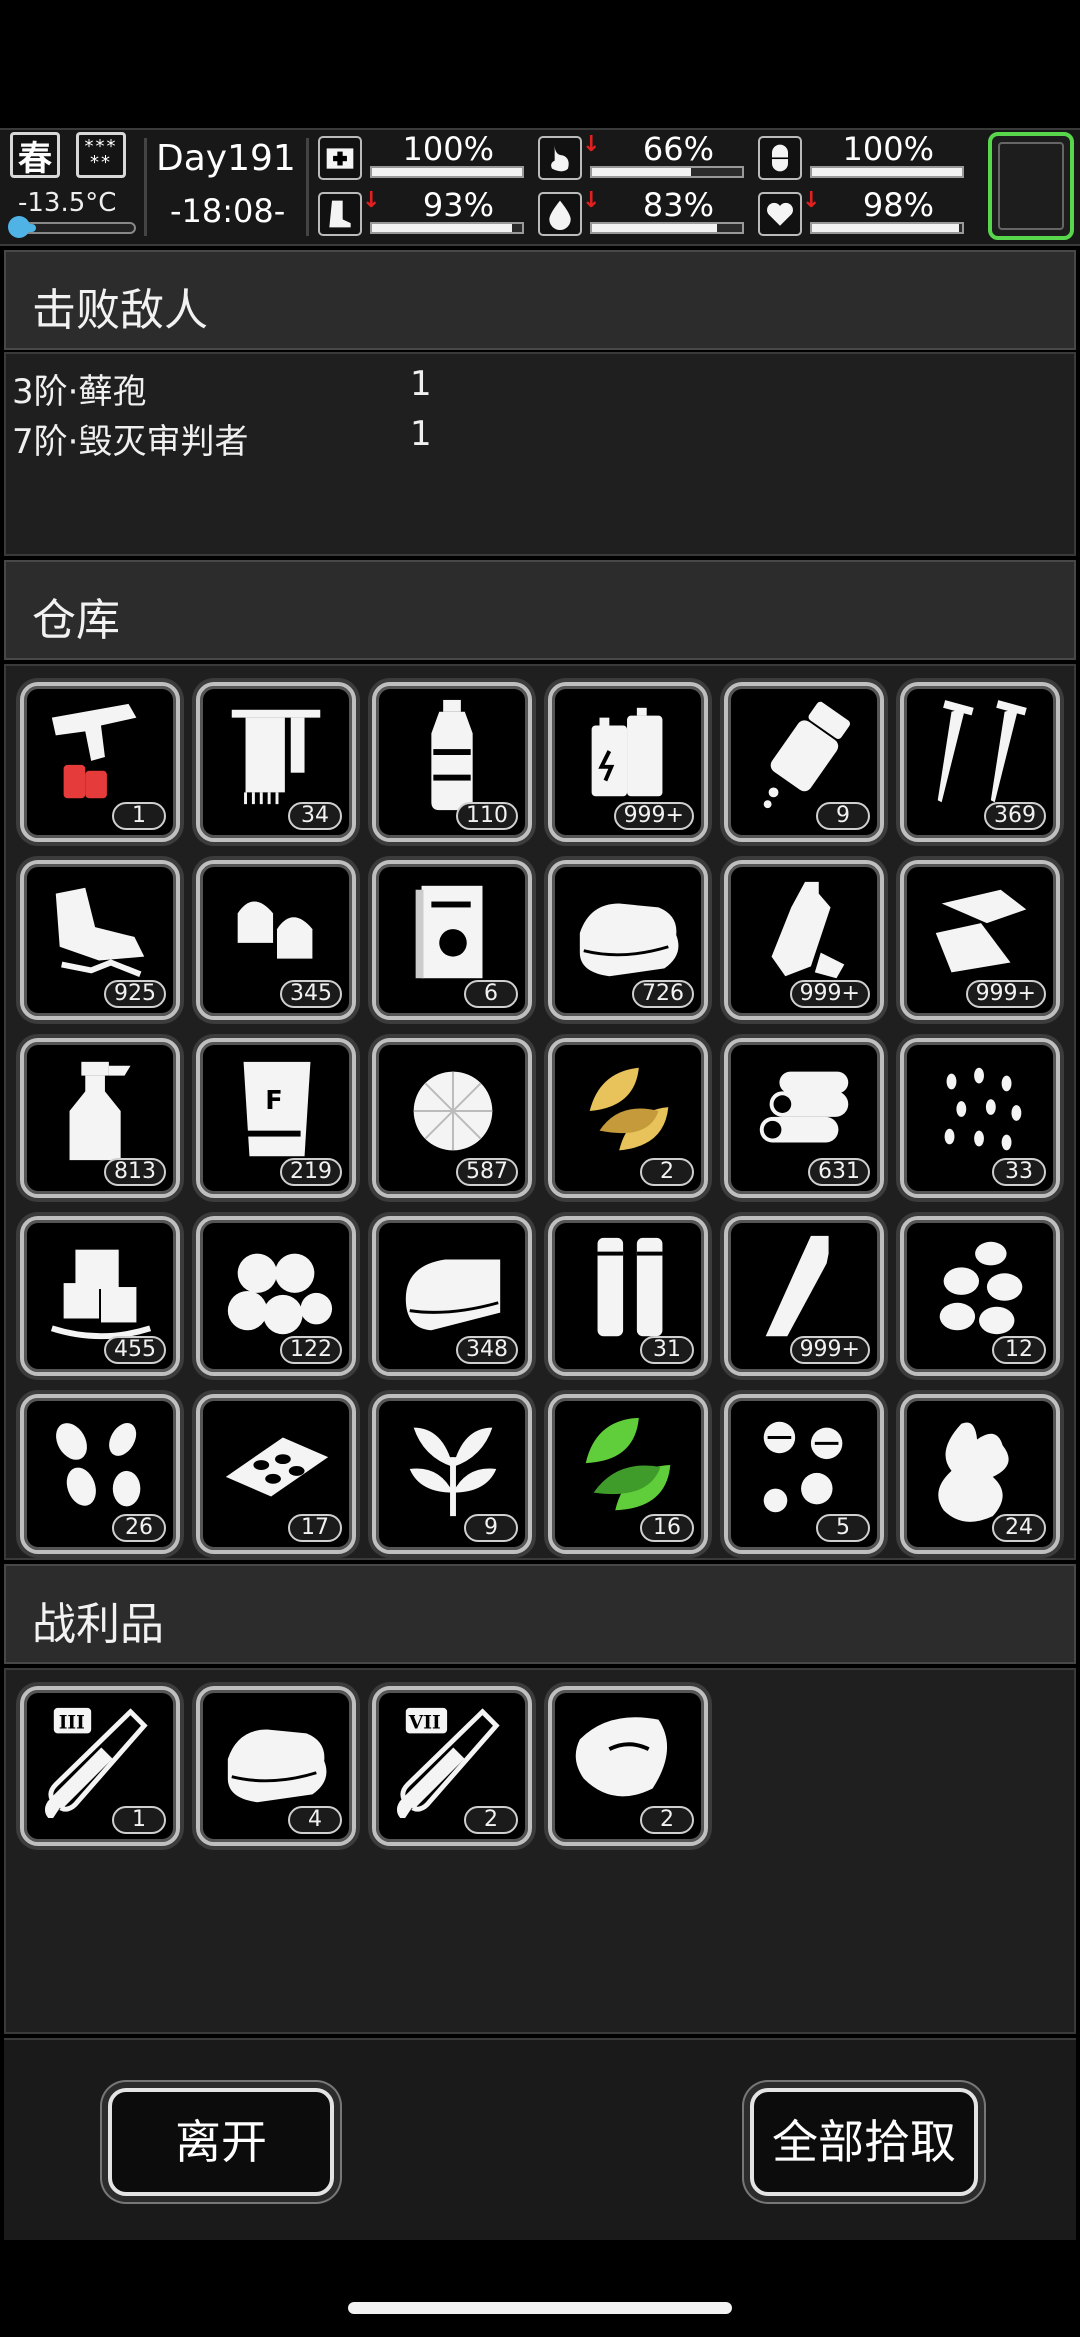 The height and width of the screenshot is (2337, 1080). I want to click on stat-value: 66%, so click(678, 149).